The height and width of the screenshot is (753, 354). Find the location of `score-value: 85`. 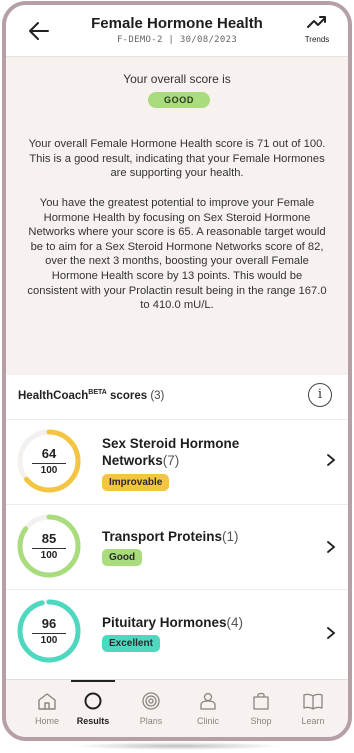

score-value: 85 is located at coordinates (49, 538).